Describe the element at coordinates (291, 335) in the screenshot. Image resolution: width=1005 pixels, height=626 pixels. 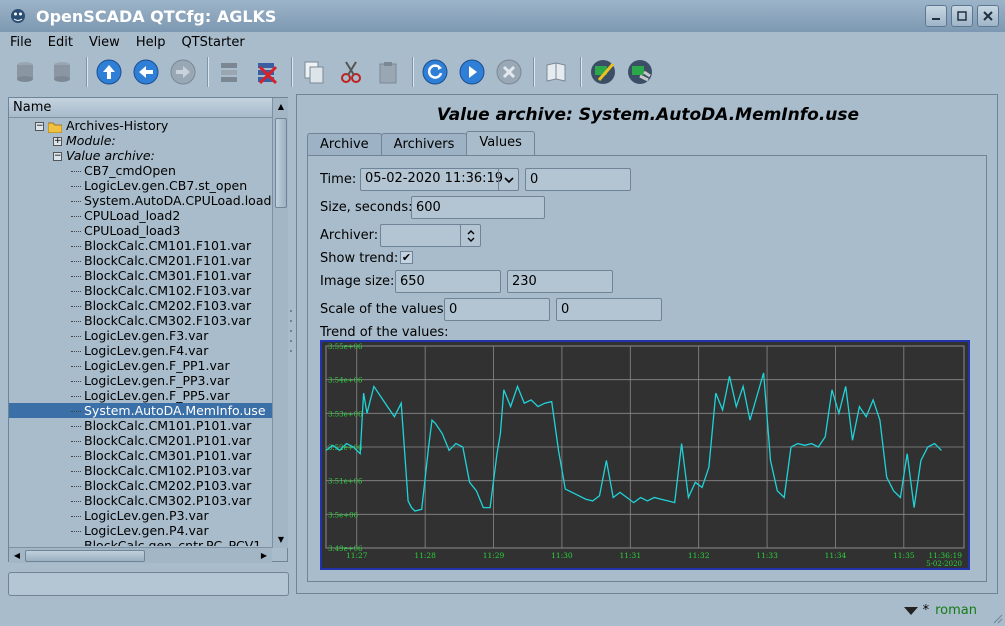
I see `panel-splitter` at that location.